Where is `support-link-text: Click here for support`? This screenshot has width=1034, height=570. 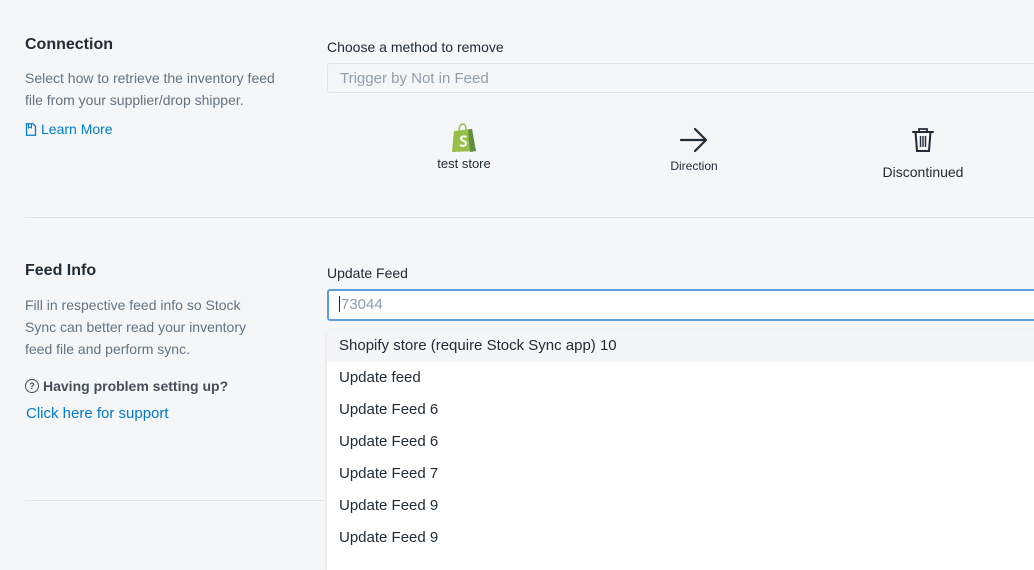 support-link-text: Click here for support is located at coordinates (97, 413).